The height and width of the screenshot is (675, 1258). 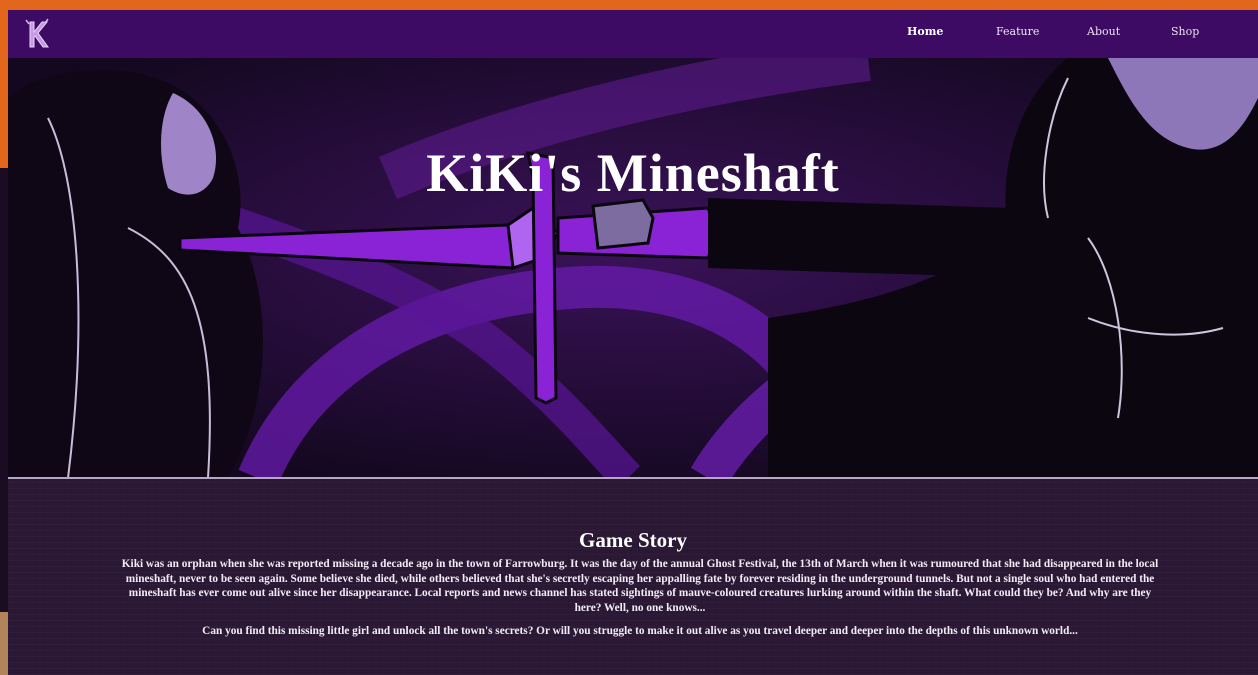 I want to click on kiki-logo-icon, so click(x=38, y=34).